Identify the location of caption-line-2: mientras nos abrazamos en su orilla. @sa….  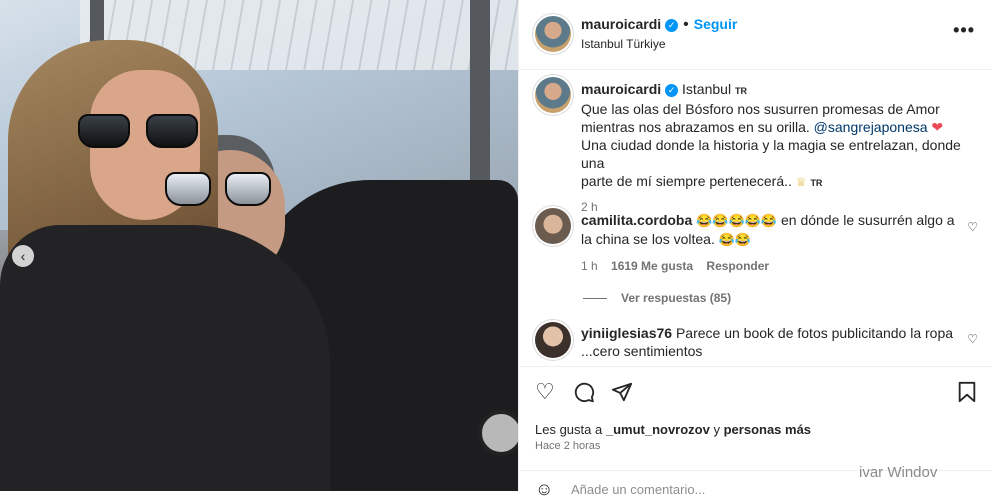
(781, 127).